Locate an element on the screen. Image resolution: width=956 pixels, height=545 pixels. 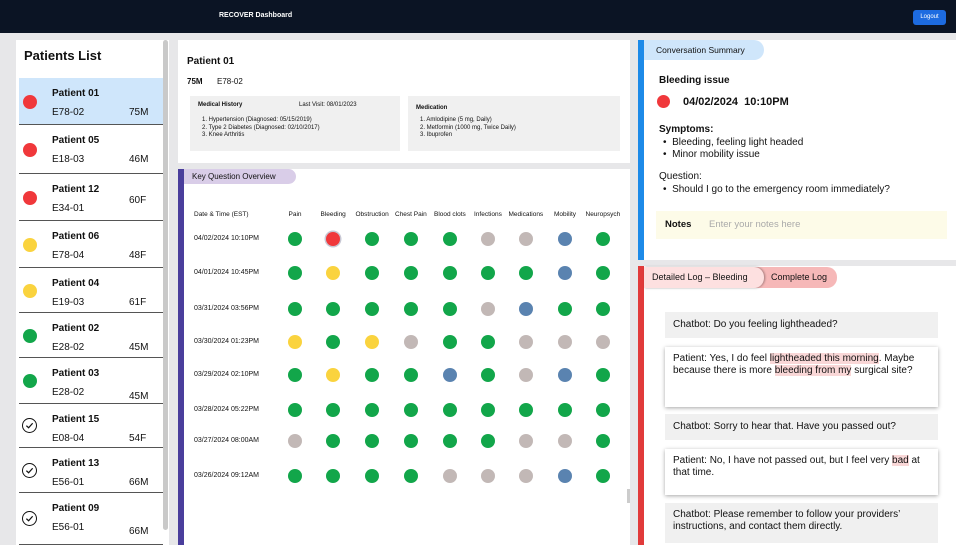
panel-accent-bar is located at coordinates (641, 150).